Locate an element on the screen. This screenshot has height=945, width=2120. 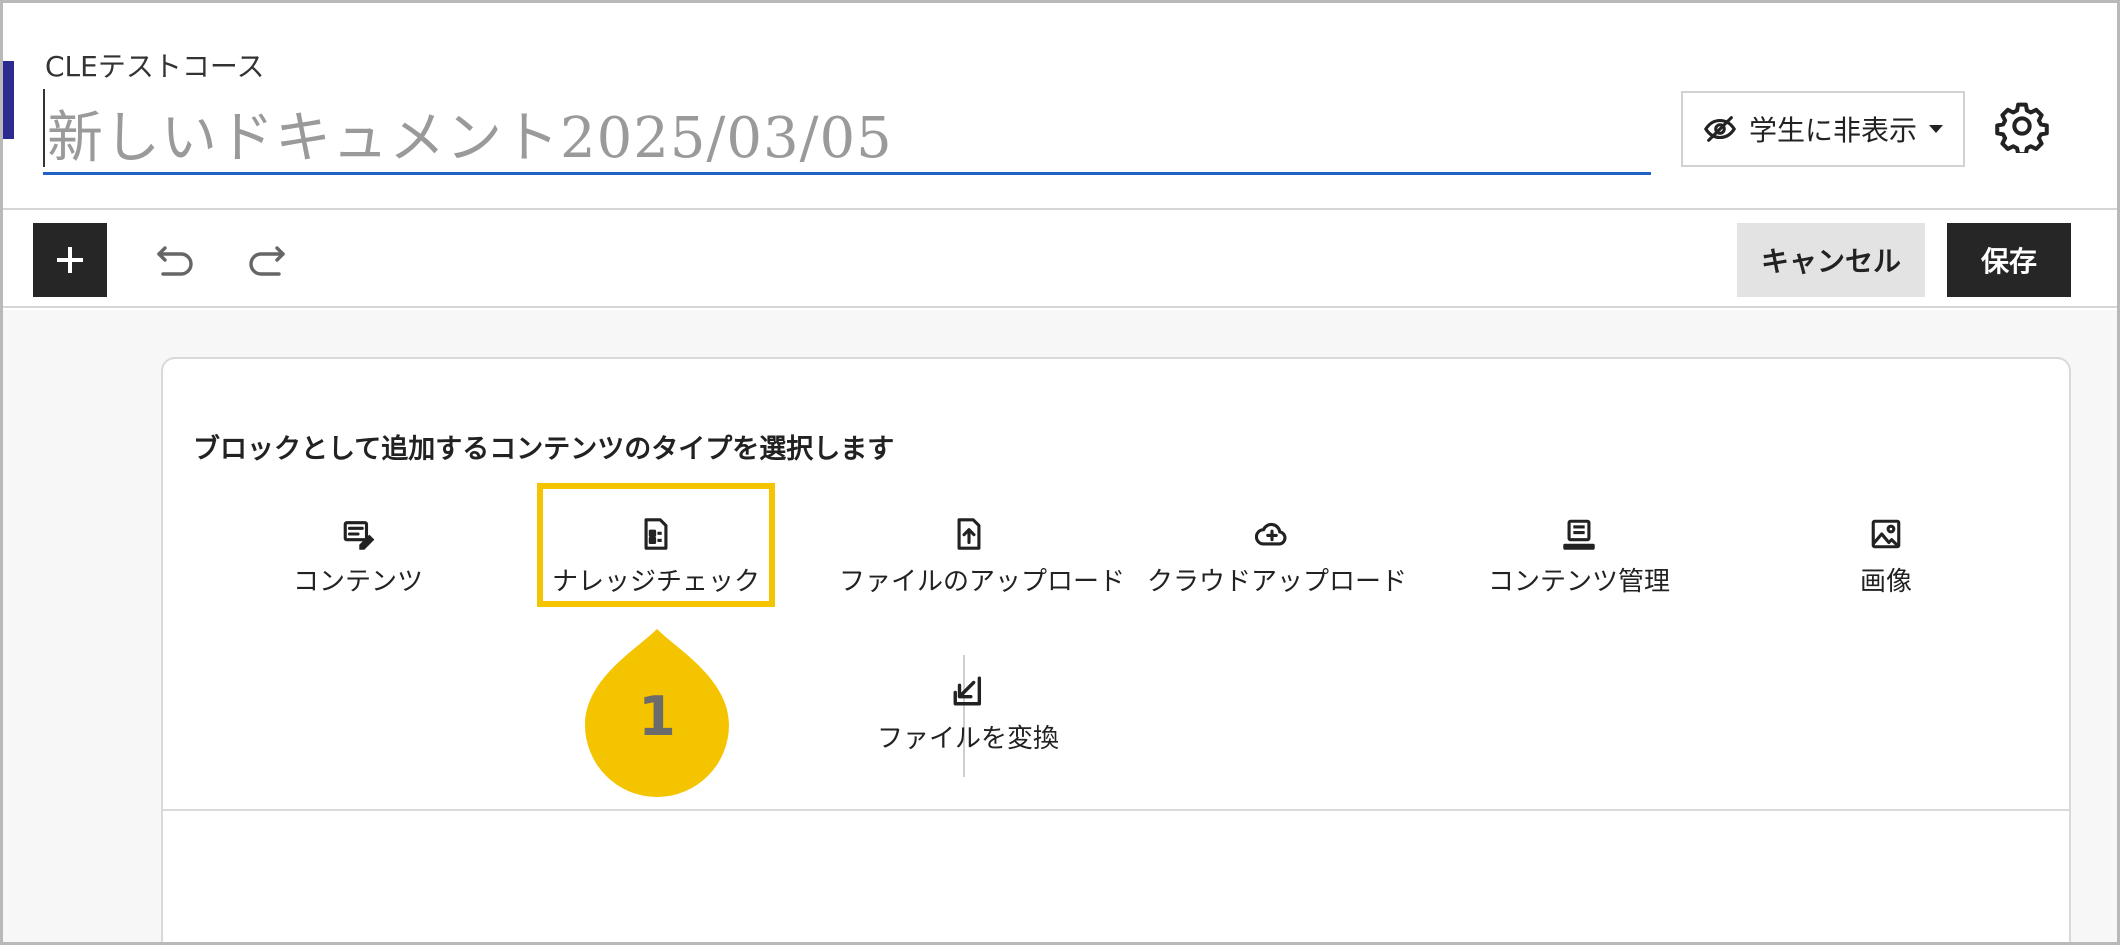
convert-file-icon is located at coordinates (967, 691).